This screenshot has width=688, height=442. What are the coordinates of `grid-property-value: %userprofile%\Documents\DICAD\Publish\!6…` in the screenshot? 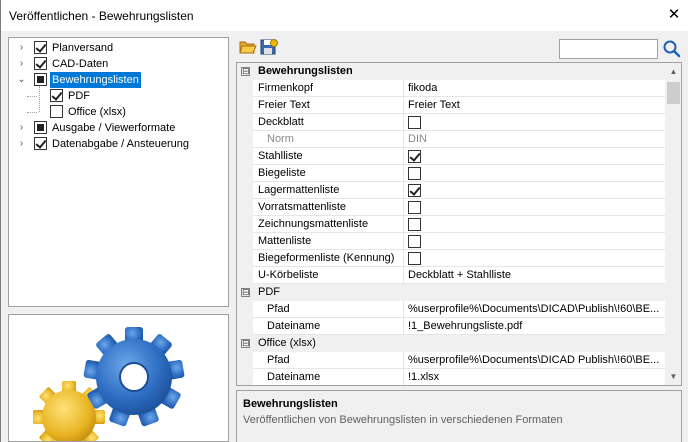 It's located at (534, 309).